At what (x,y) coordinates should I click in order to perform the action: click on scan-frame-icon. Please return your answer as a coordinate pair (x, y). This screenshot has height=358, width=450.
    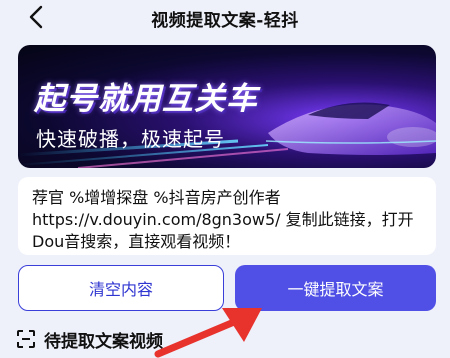
    Looking at the image, I should click on (26, 339).